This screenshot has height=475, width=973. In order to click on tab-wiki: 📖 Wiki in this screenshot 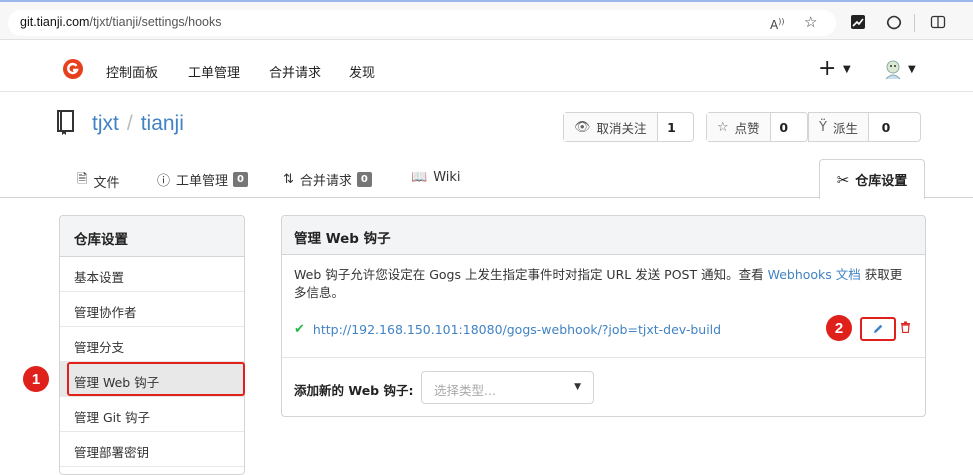, I will do `click(436, 177)`.